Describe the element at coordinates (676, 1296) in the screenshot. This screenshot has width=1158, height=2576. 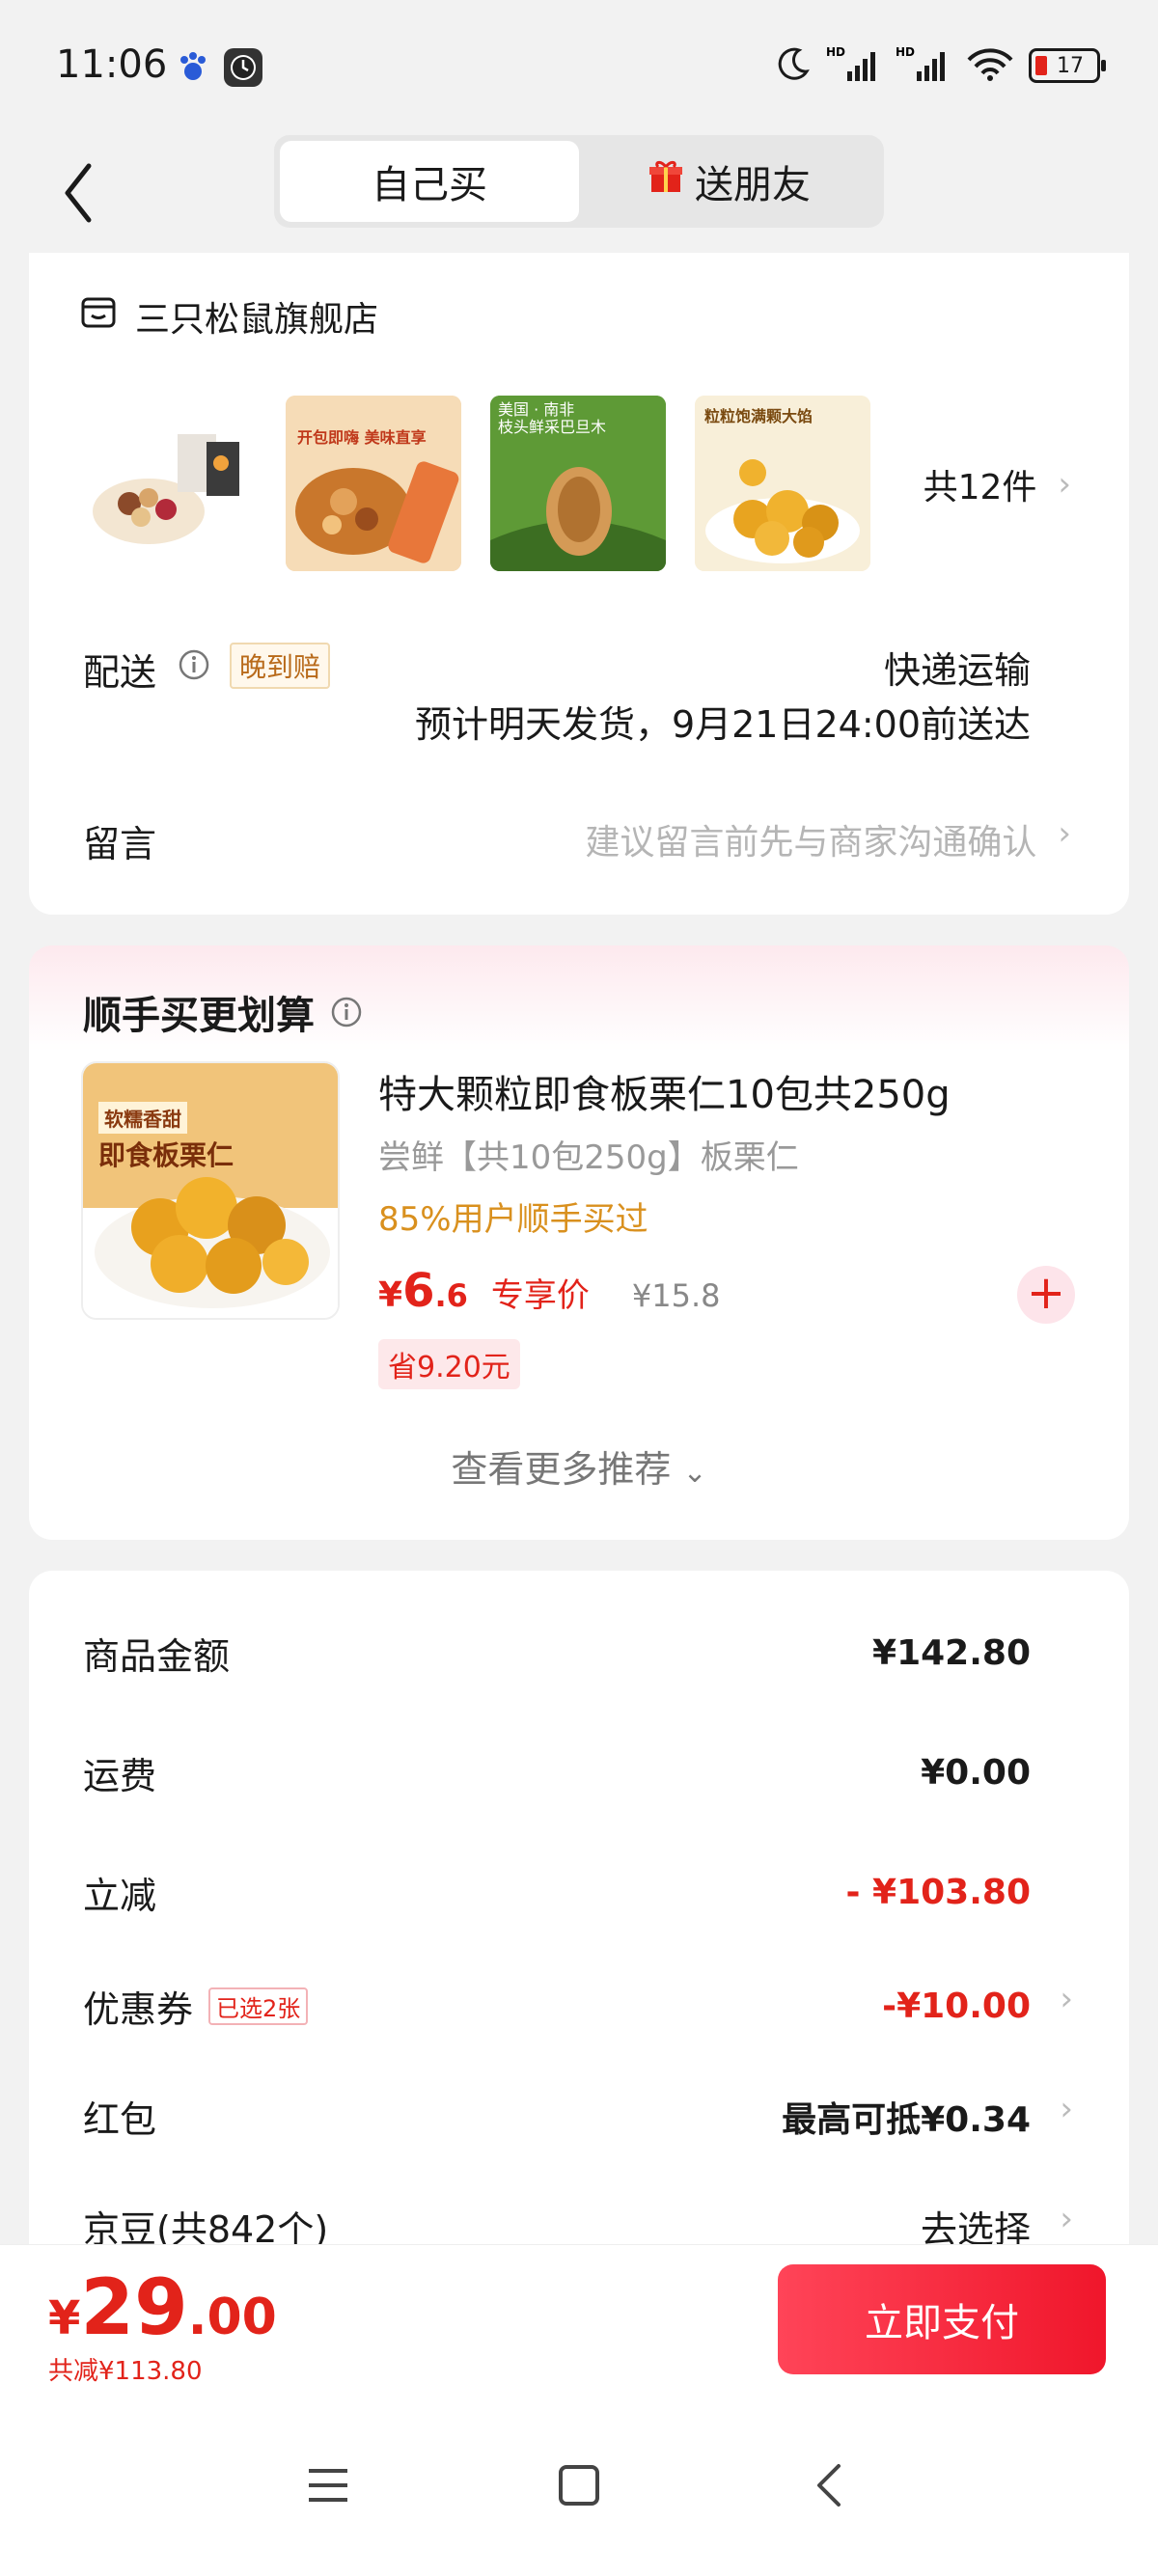
I see `original-price: ¥15.8` at that location.